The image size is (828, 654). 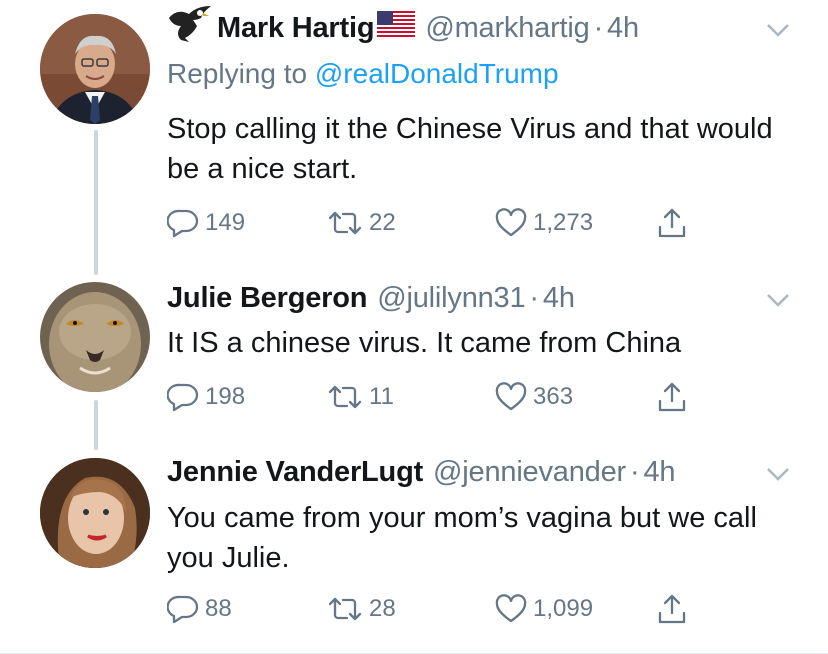 I want to click on author-handle: @julilynn31, so click(x=451, y=298).